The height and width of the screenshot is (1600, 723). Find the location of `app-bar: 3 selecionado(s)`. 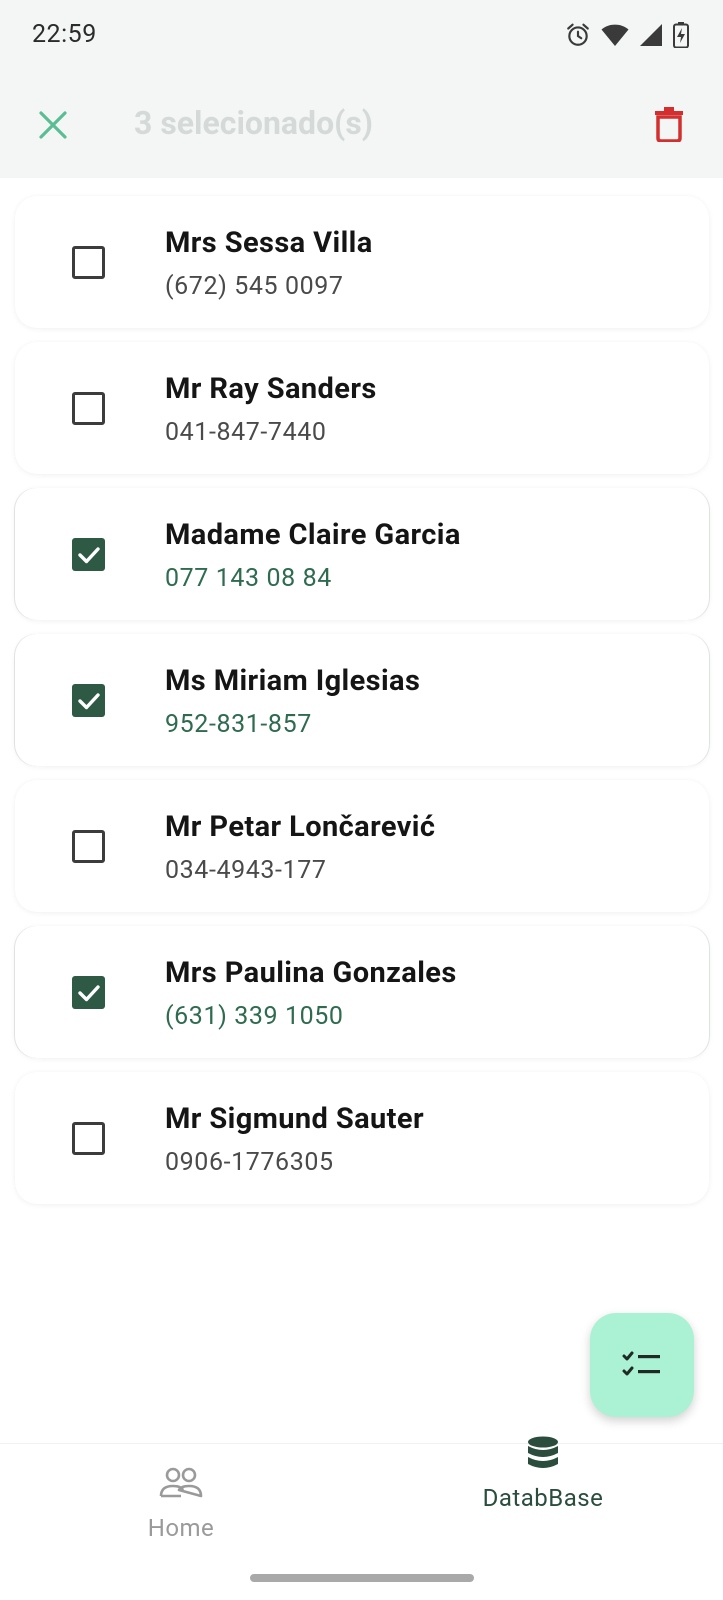

app-bar: 3 selecionado(s) is located at coordinates (361, 126).